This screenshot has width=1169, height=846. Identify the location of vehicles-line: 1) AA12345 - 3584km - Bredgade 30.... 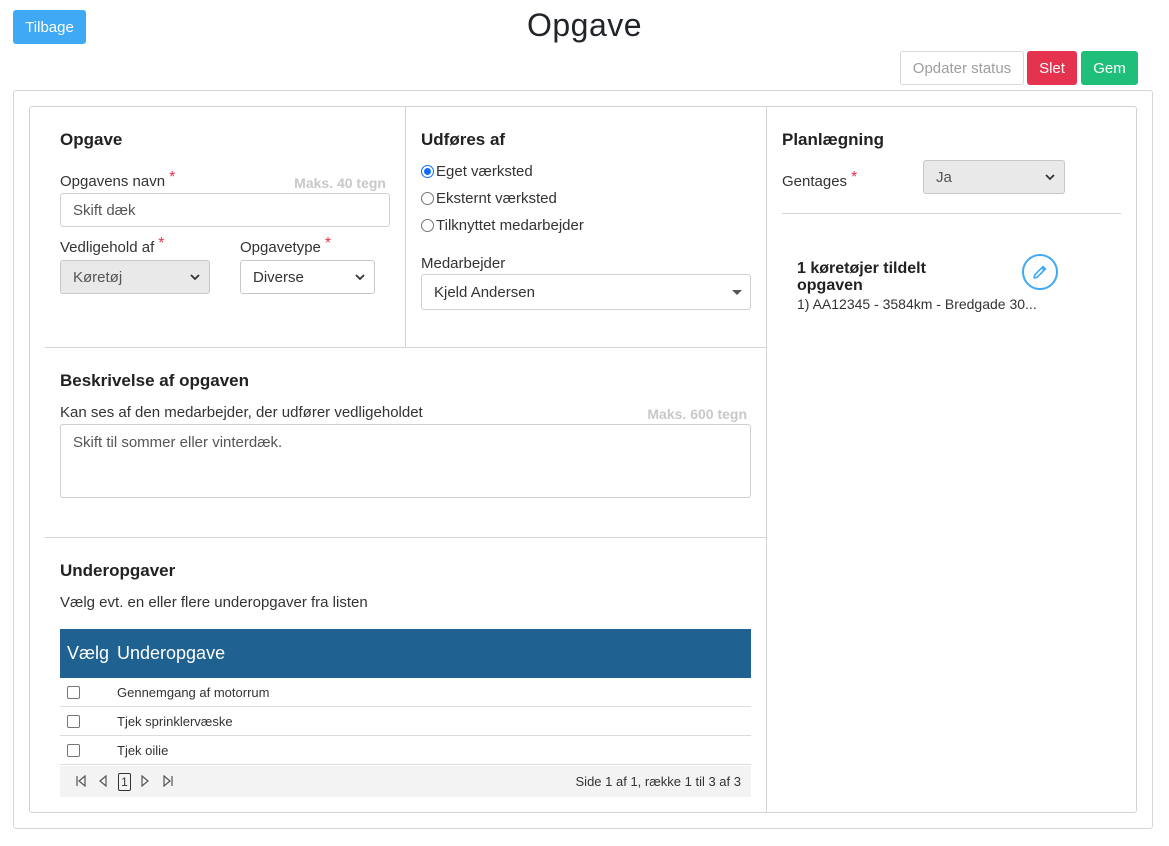
(917, 304).